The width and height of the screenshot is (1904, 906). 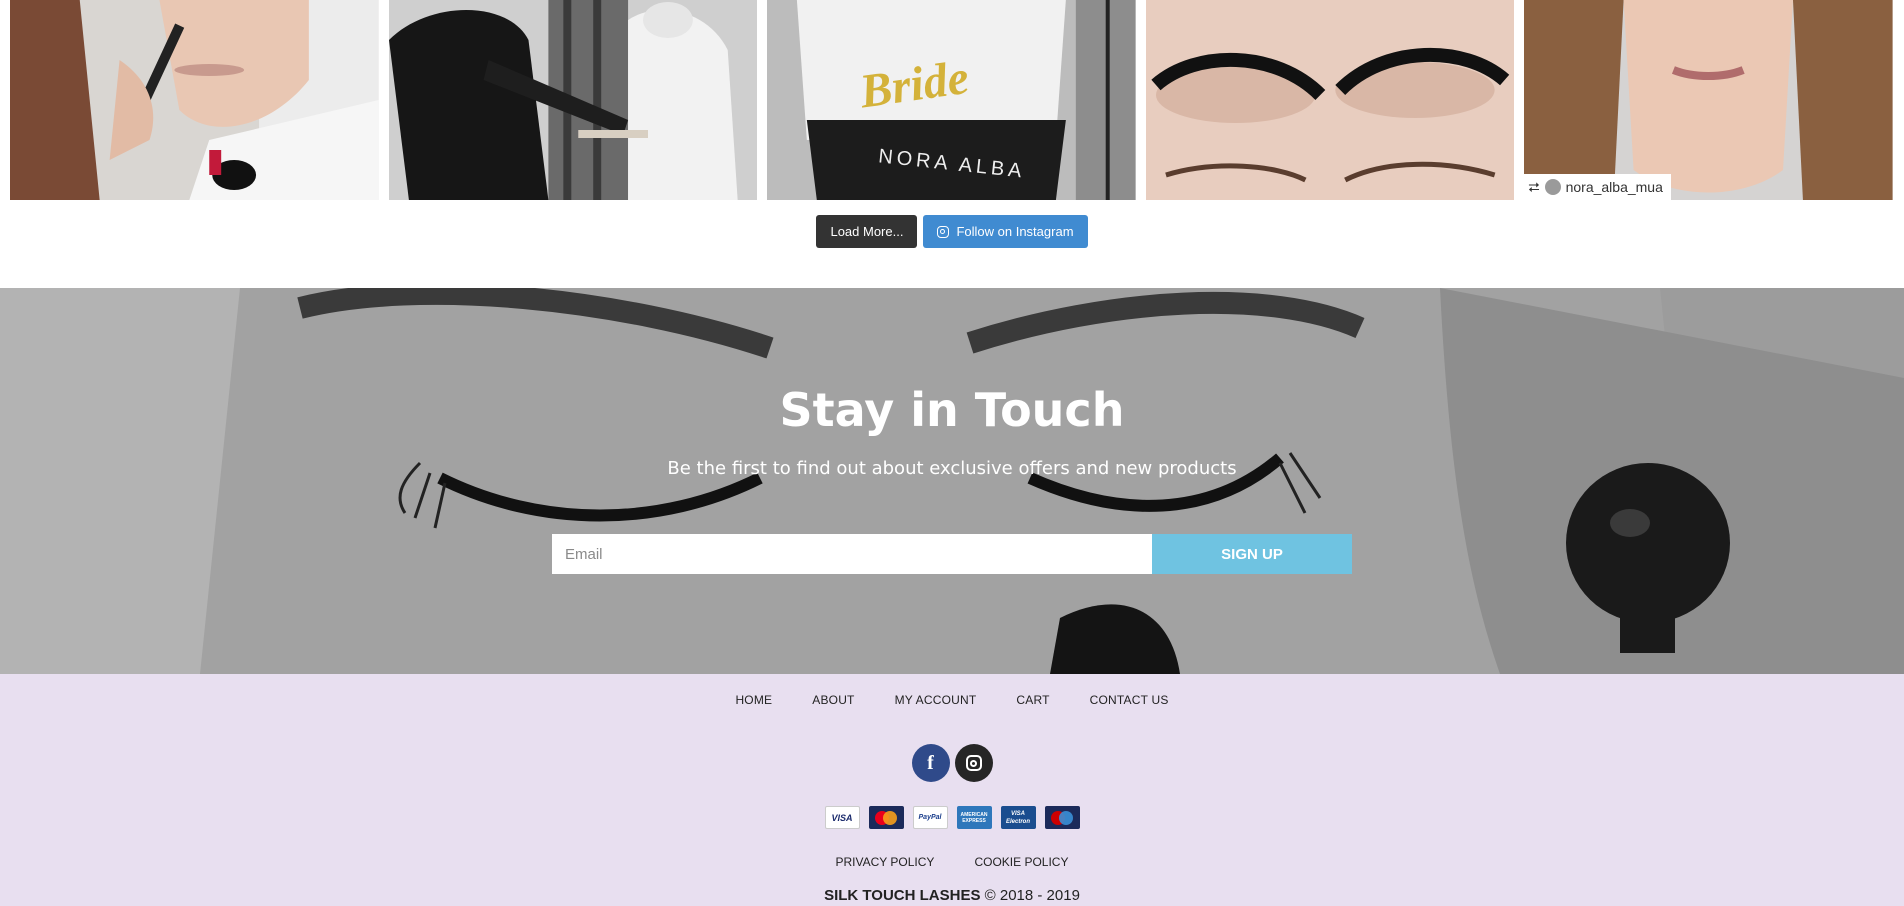 I want to click on instagram-link, so click(x=973, y=763).